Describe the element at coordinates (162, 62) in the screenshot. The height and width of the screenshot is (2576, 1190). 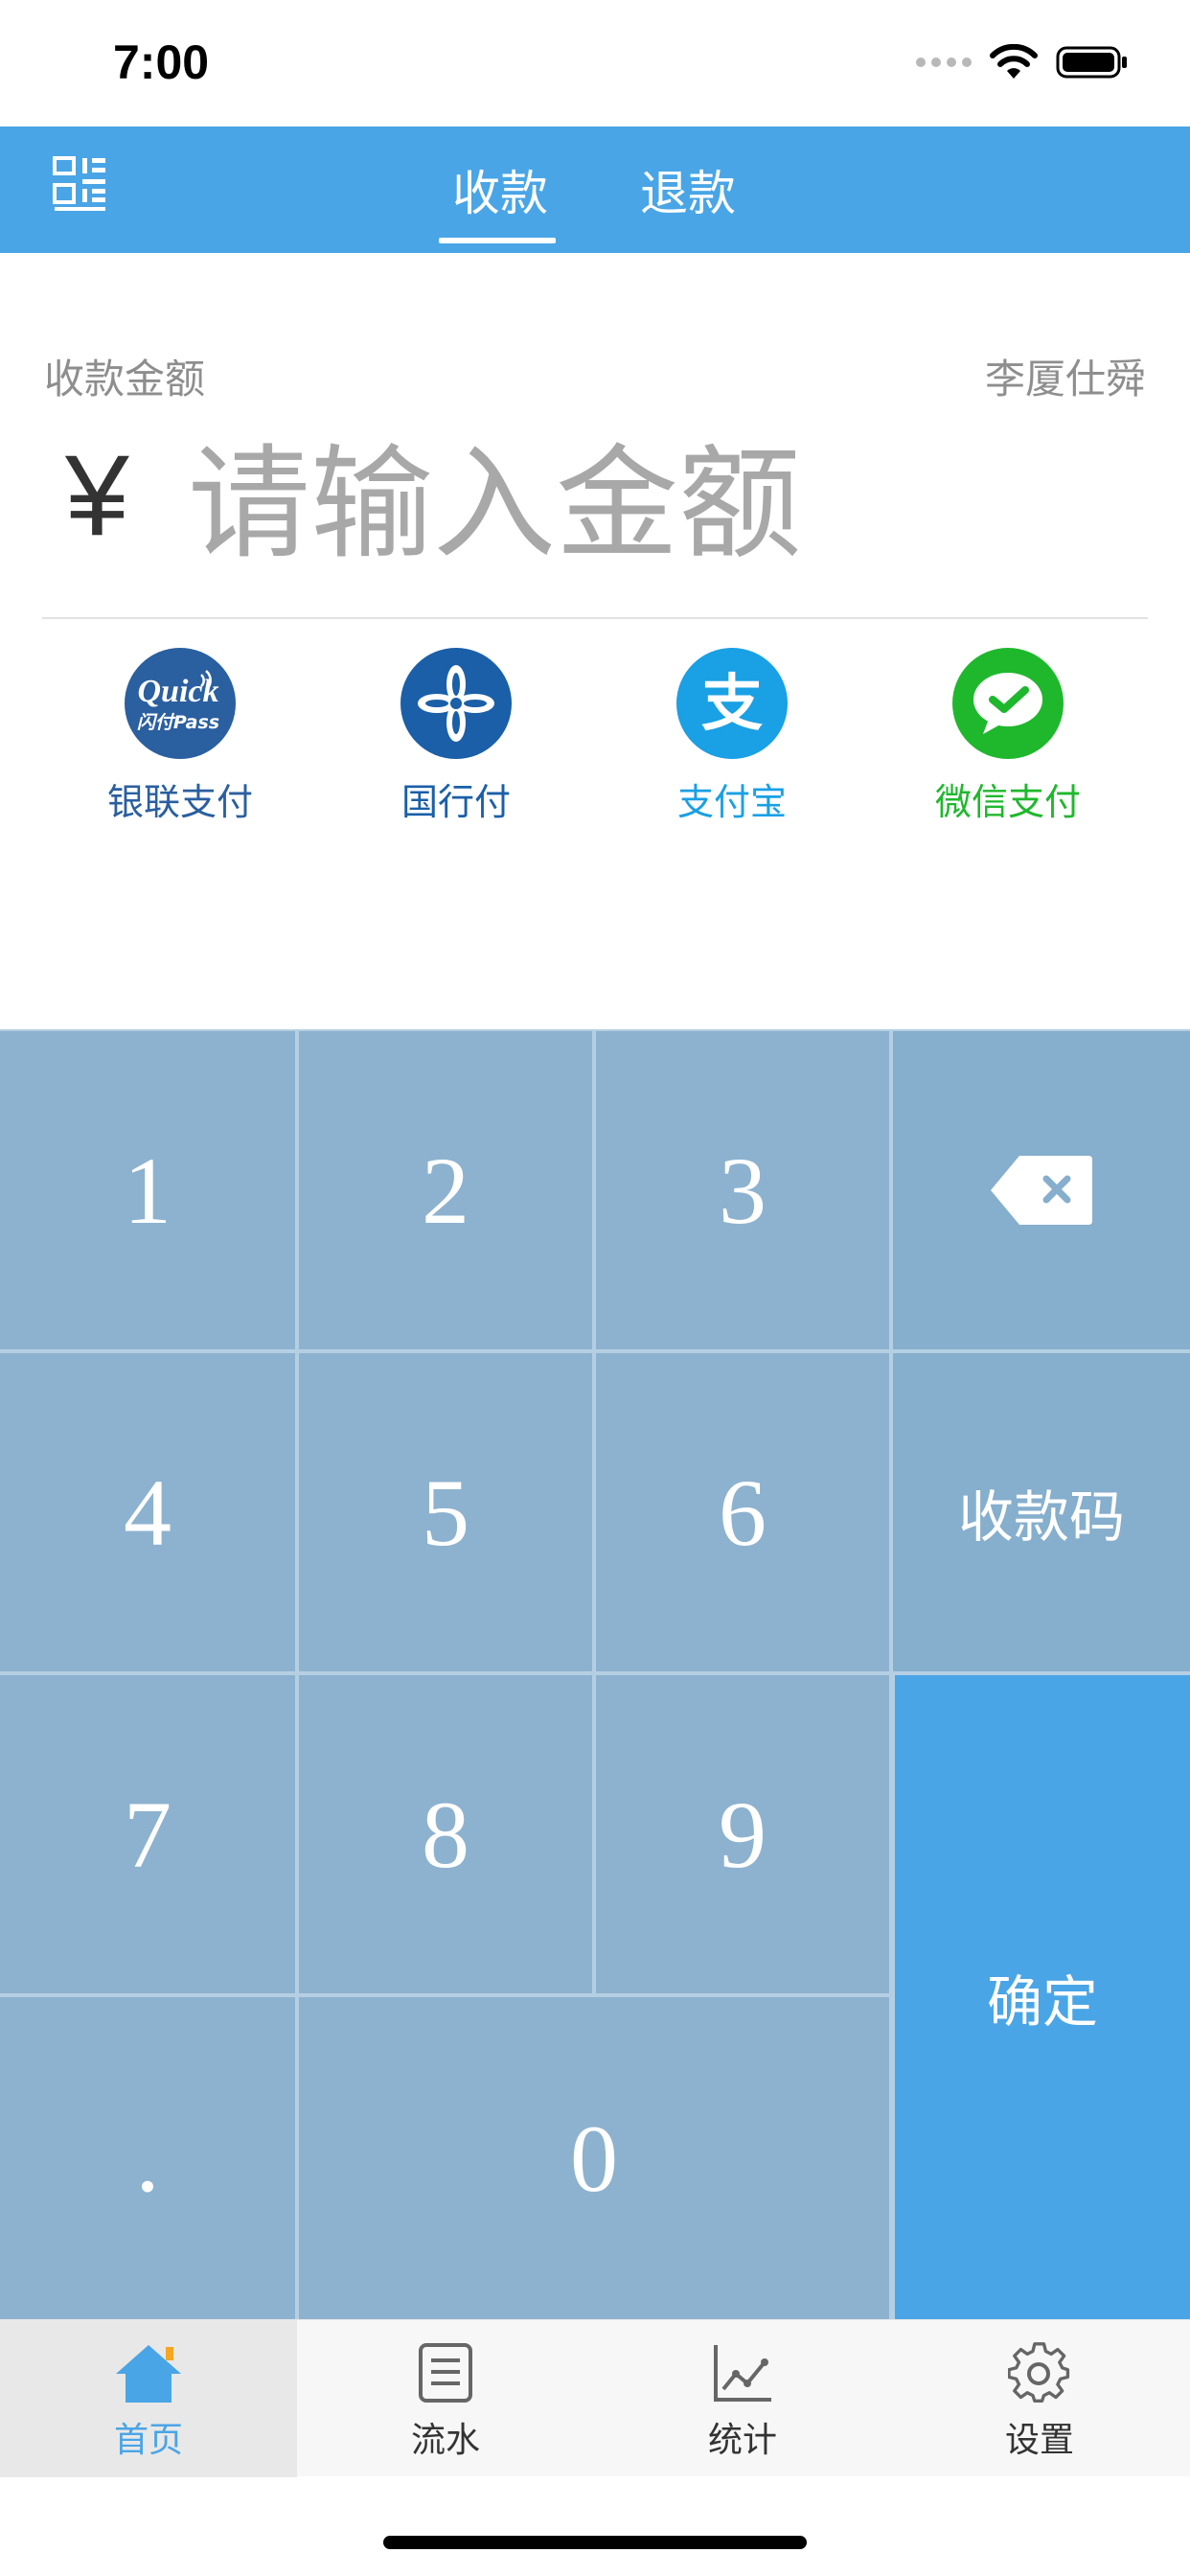
I see `status-time: 7:00` at that location.